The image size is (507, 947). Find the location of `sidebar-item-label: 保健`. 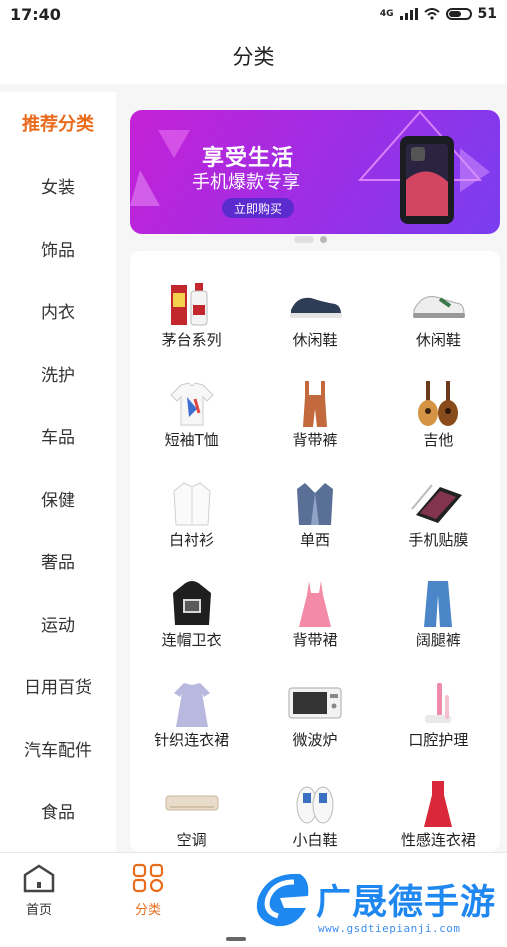

sidebar-item-label: 保健 is located at coordinates (58, 500).